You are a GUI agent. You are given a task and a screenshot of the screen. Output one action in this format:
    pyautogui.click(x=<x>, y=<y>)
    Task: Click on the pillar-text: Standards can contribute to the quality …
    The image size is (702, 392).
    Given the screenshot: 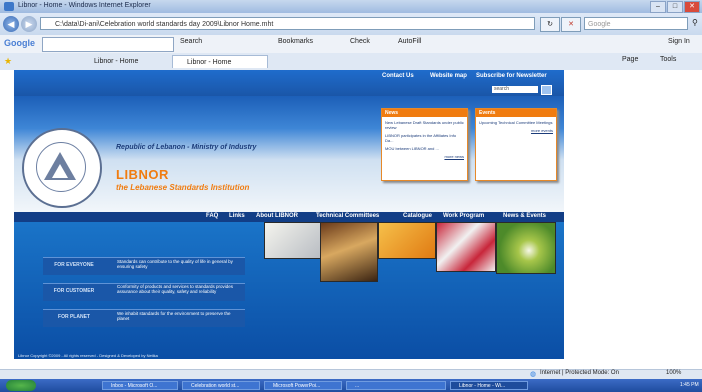 What is the action you would take?
    pyautogui.click(x=175, y=264)
    